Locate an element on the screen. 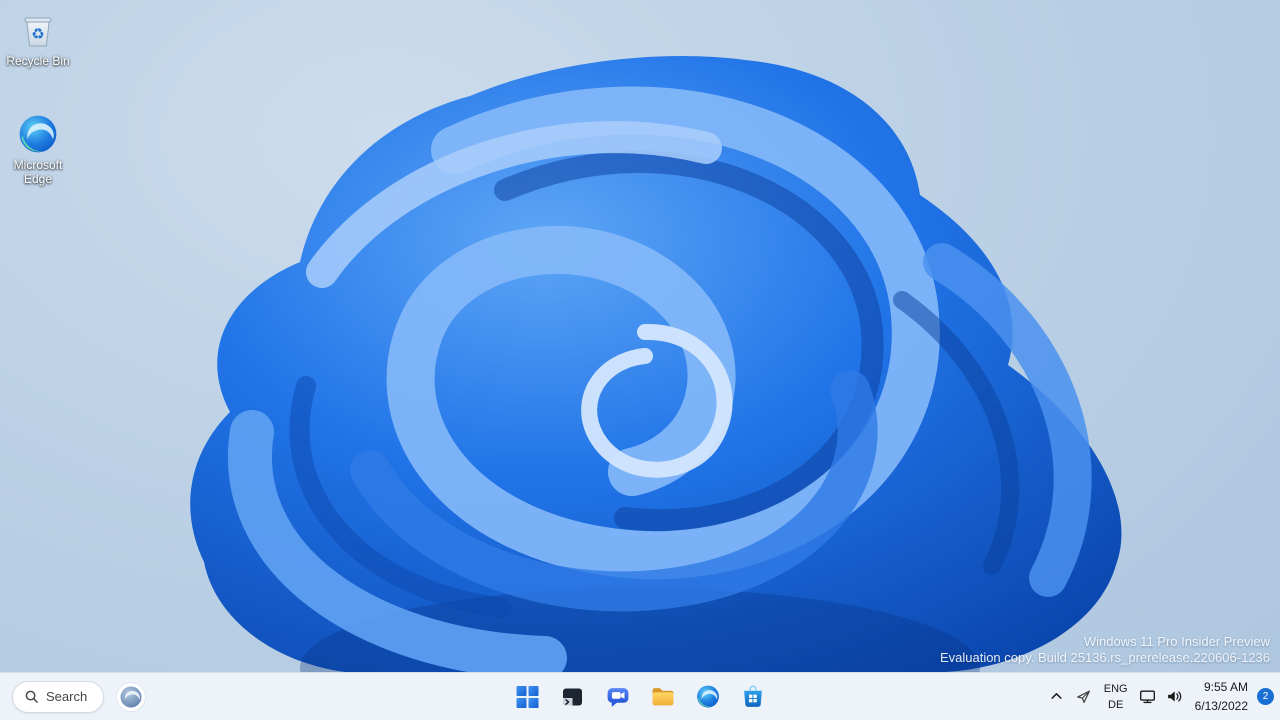 This screenshot has width=1280, height=720. notification-count-badge: 2 is located at coordinates (1265, 696).